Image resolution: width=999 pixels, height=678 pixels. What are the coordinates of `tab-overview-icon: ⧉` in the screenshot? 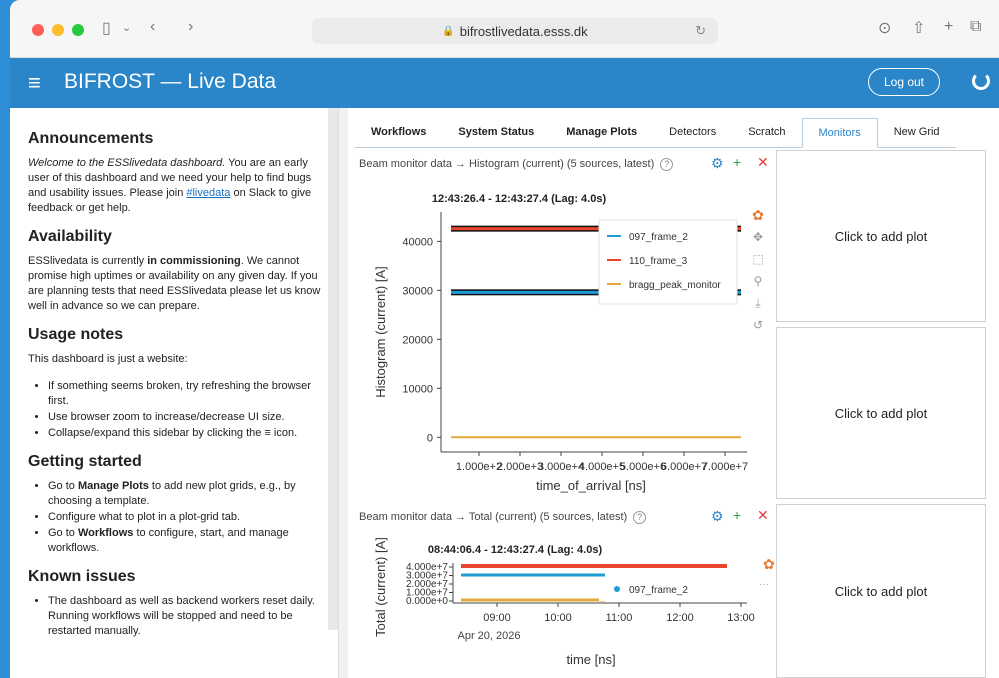 It's located at (975, 27).